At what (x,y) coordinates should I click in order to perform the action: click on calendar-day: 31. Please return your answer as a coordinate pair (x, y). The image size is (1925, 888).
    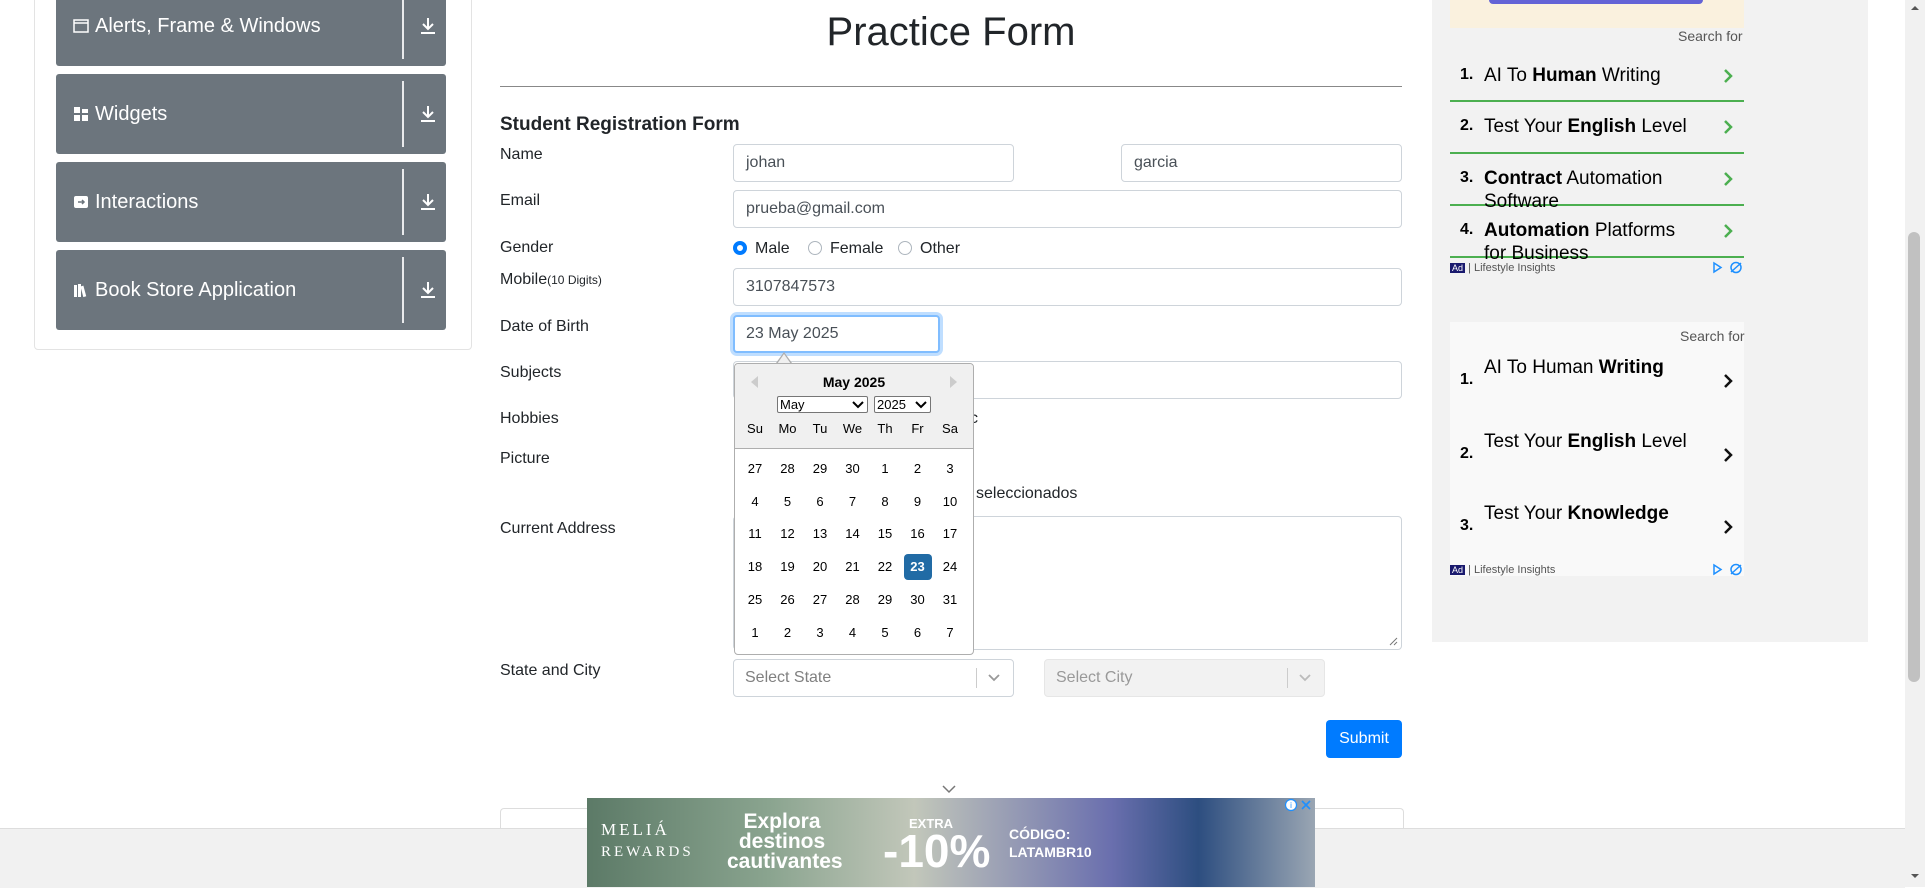
    Looking at the image, I should click on (950, 600).